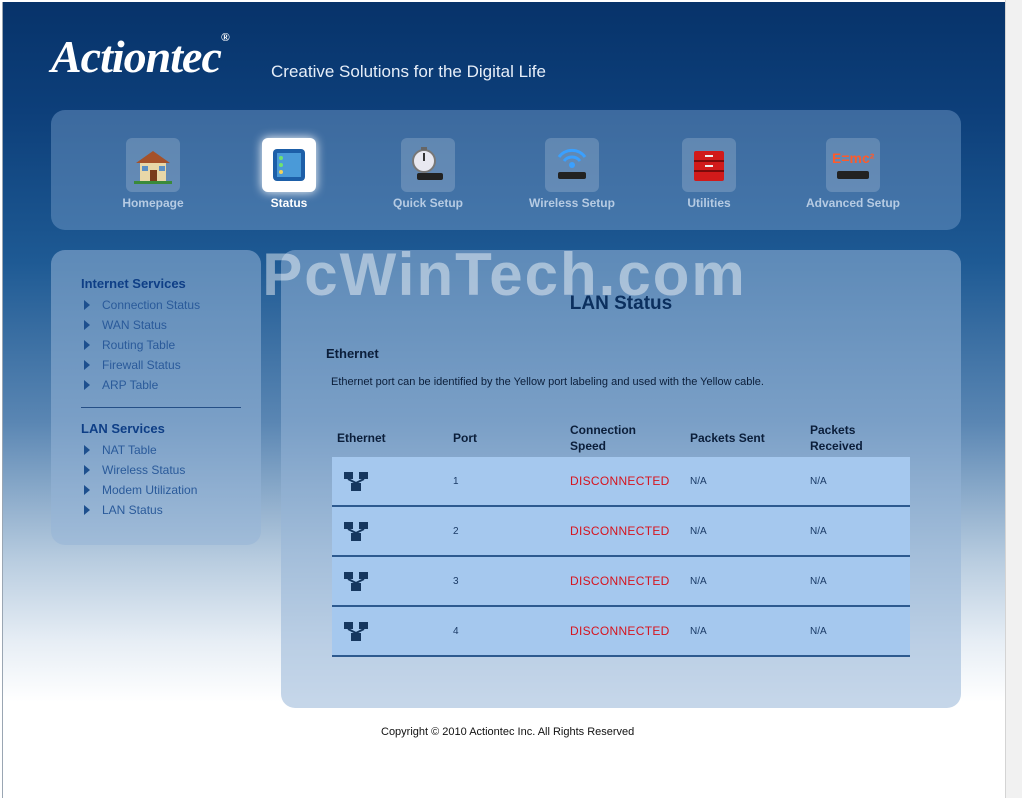 The height and width of the screenshot is (798, 1022). What do you see at coordinates (456, 581) in the screenshot?
I see `port-number: 3` at bounding box center [456, 581].